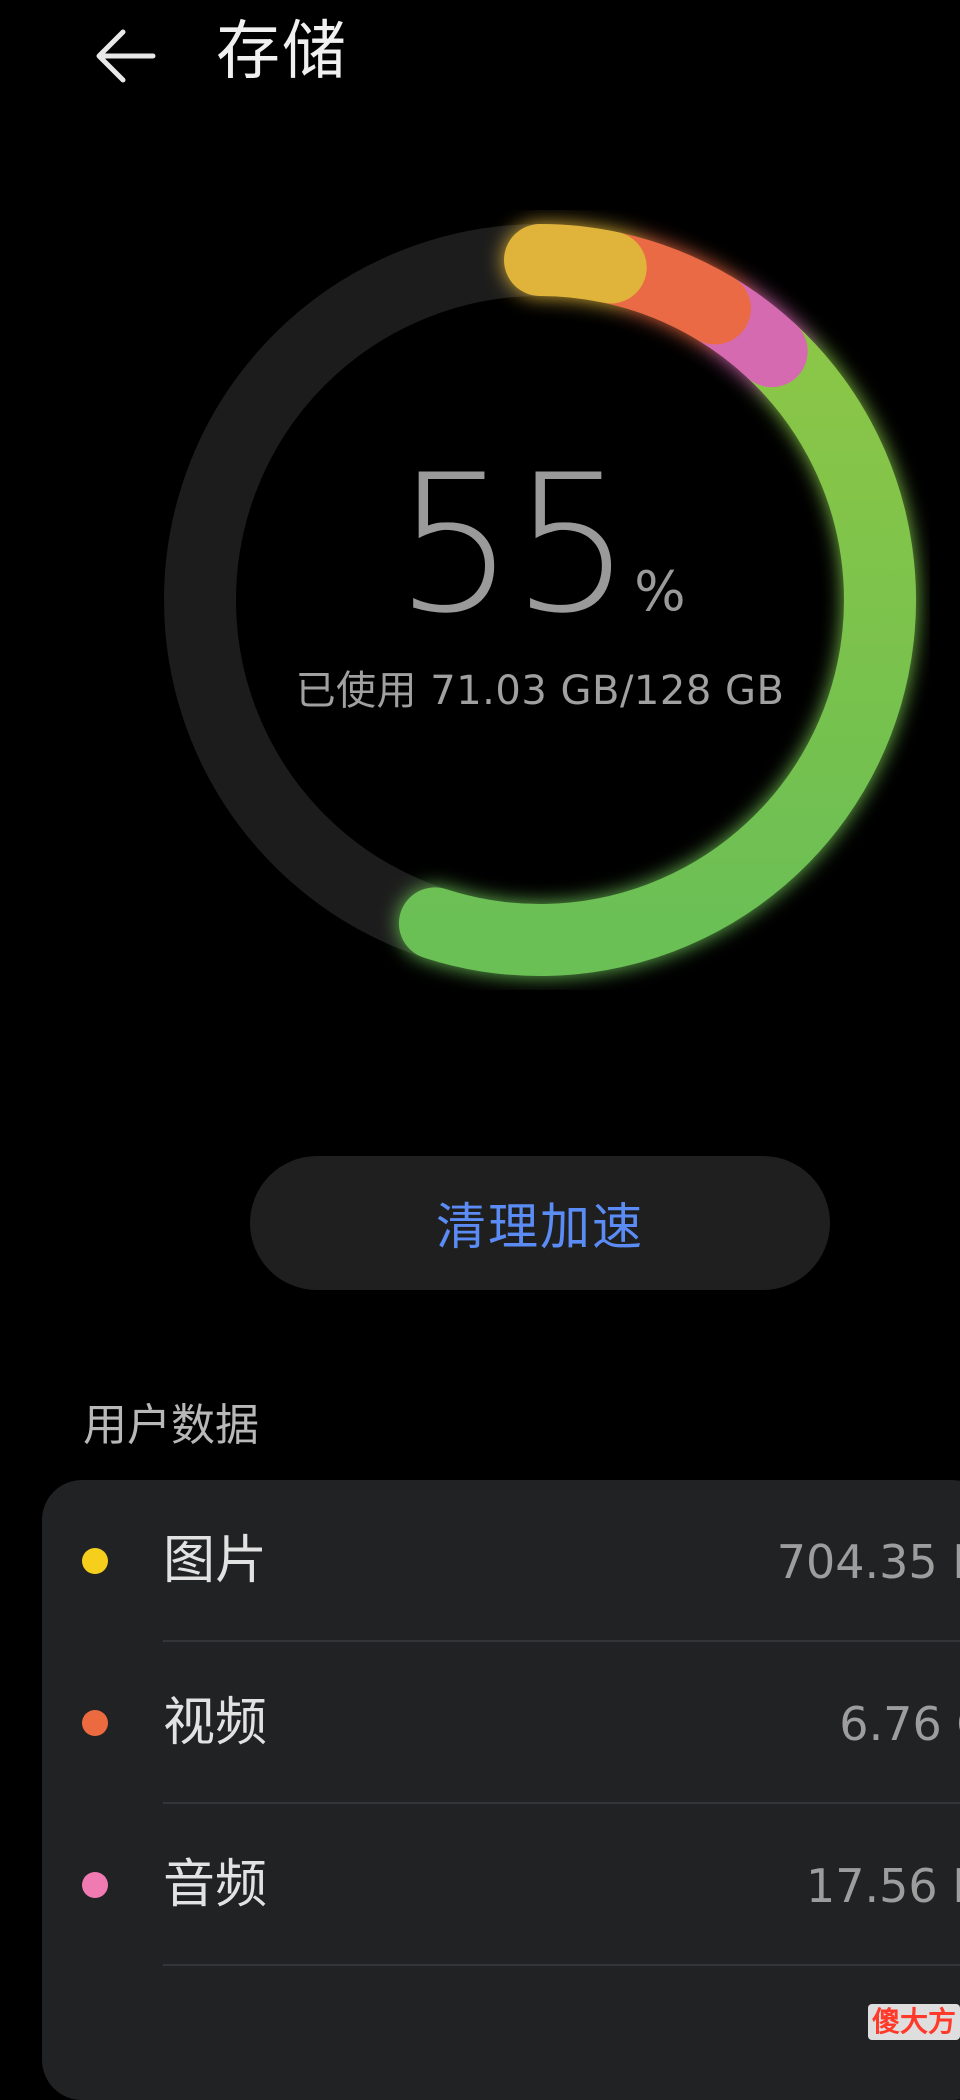 The image size is (960, 2100). Describe the element at coordinates (171, 1425) in the screenshot. I see `section-title-user-data: 用户数据` at that location.